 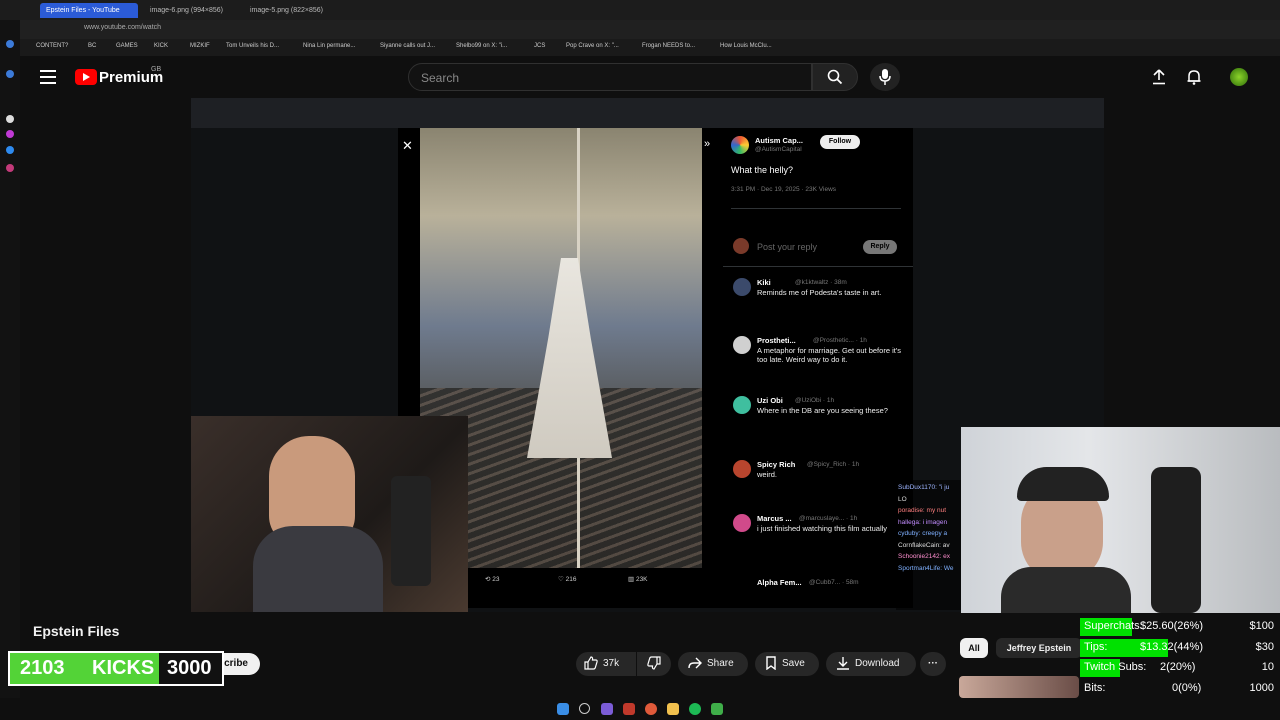 I want to click on kick-cap-region, so click(x=1063, y=484).